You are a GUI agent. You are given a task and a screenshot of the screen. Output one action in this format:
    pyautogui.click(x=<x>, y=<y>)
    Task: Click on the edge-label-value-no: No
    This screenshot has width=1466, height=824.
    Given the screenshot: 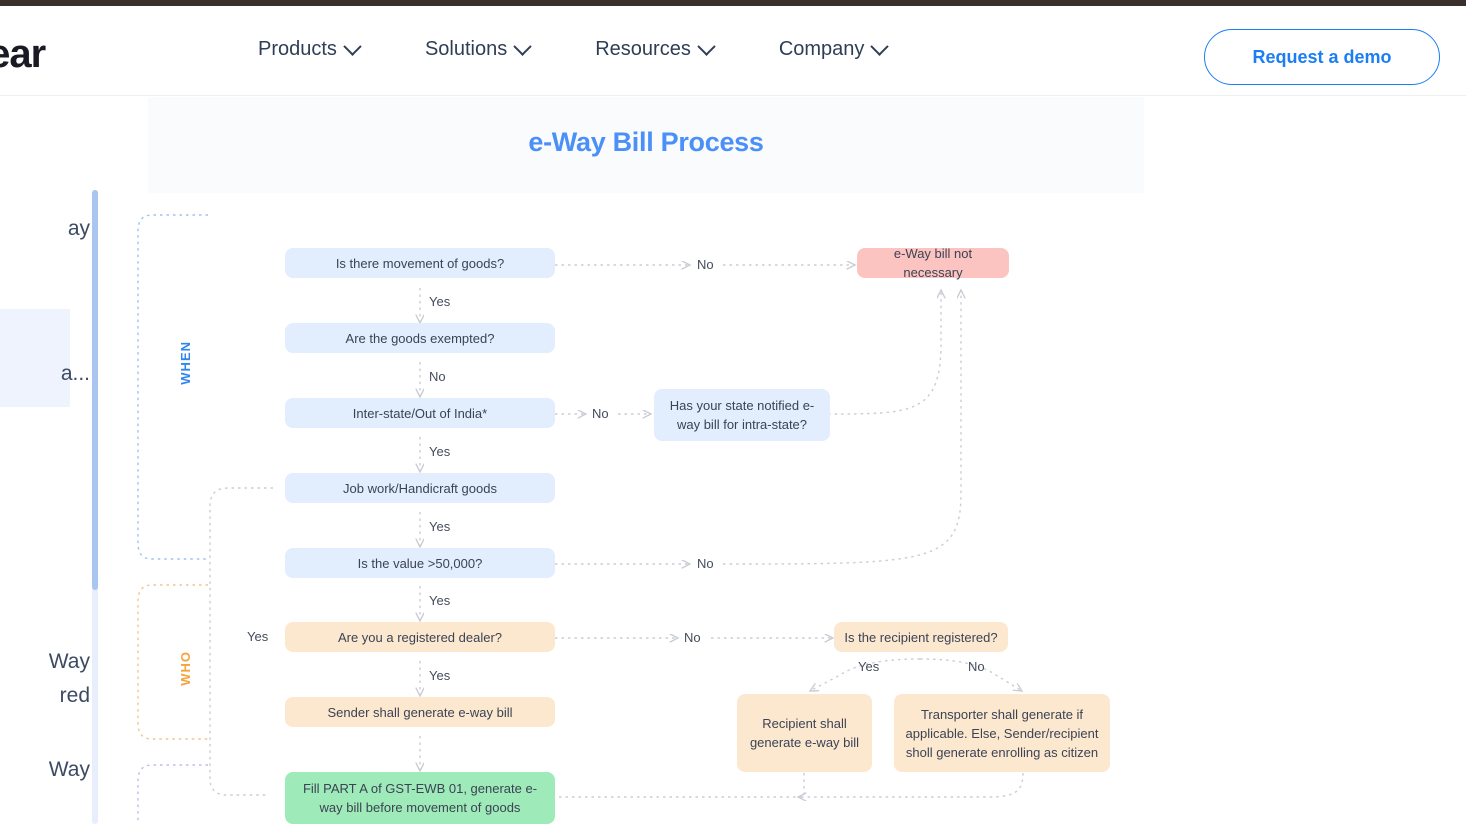 What is the action you would take?
    pyautogui.click(x=705, y=563)
    